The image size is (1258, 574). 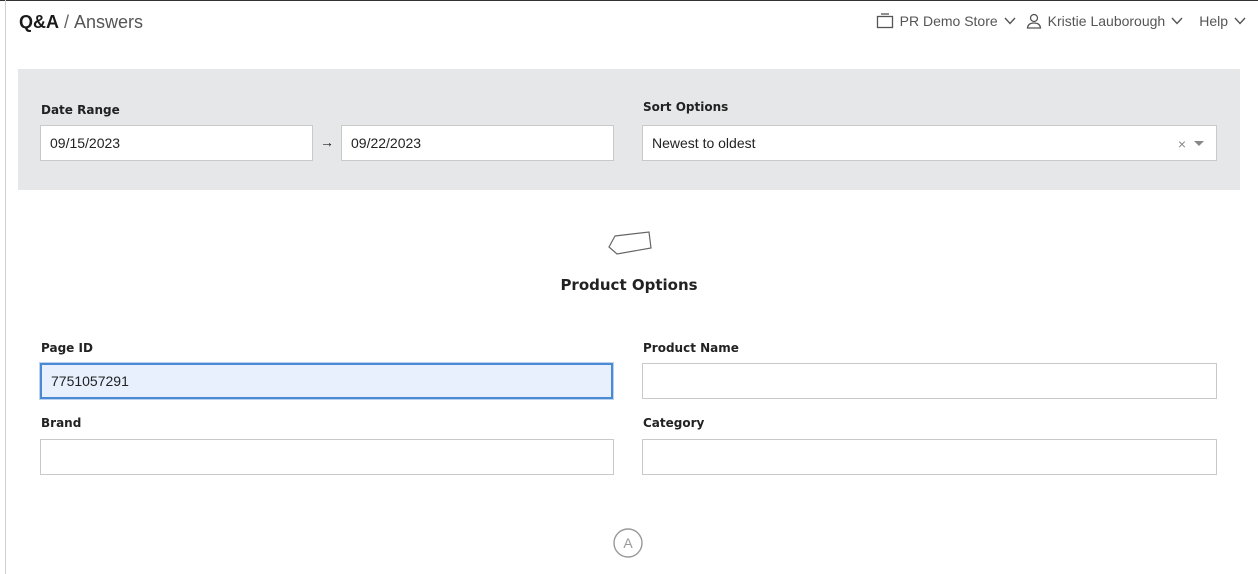 I want to click on breadcrumb: Q&A / Answers, so click(x=81, y=22).